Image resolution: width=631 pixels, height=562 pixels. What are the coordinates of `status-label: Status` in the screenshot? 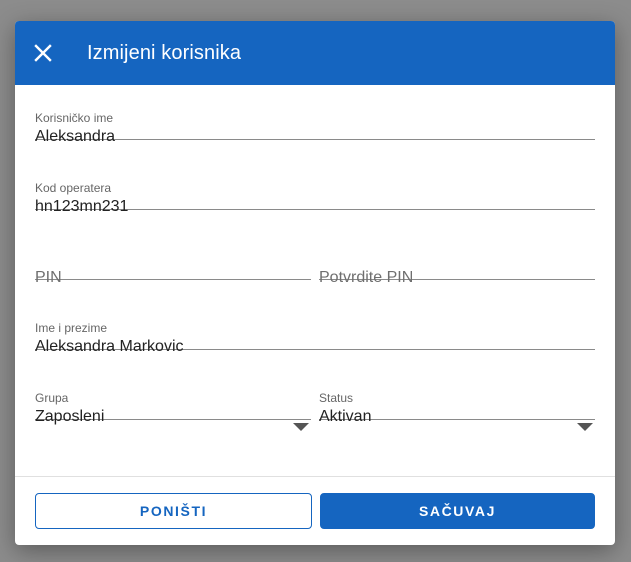 It's located at (336, 398).